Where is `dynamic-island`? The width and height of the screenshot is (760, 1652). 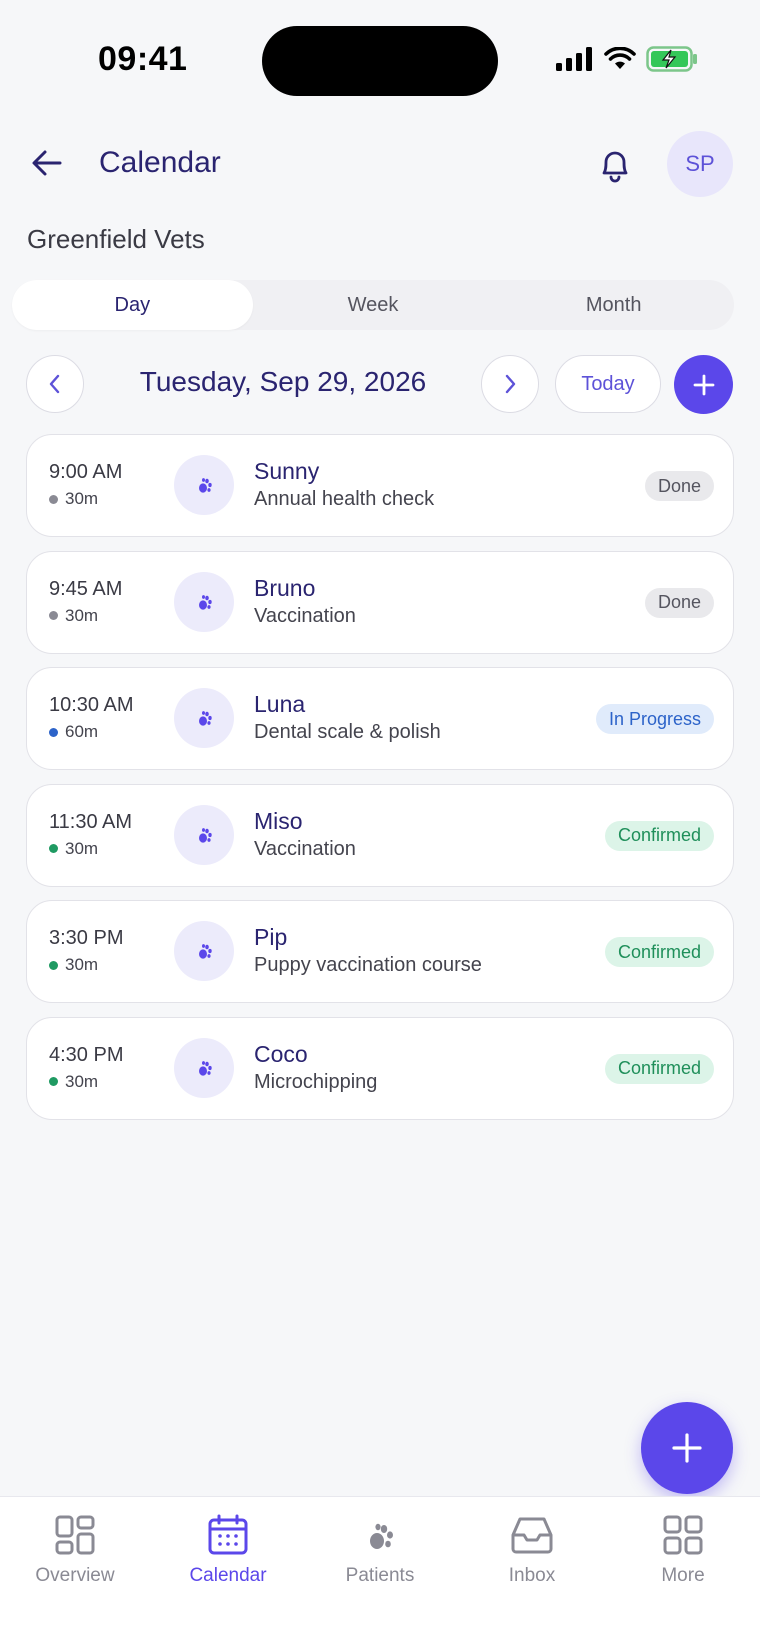
dynamic-island is located at coordinates (380, 61).